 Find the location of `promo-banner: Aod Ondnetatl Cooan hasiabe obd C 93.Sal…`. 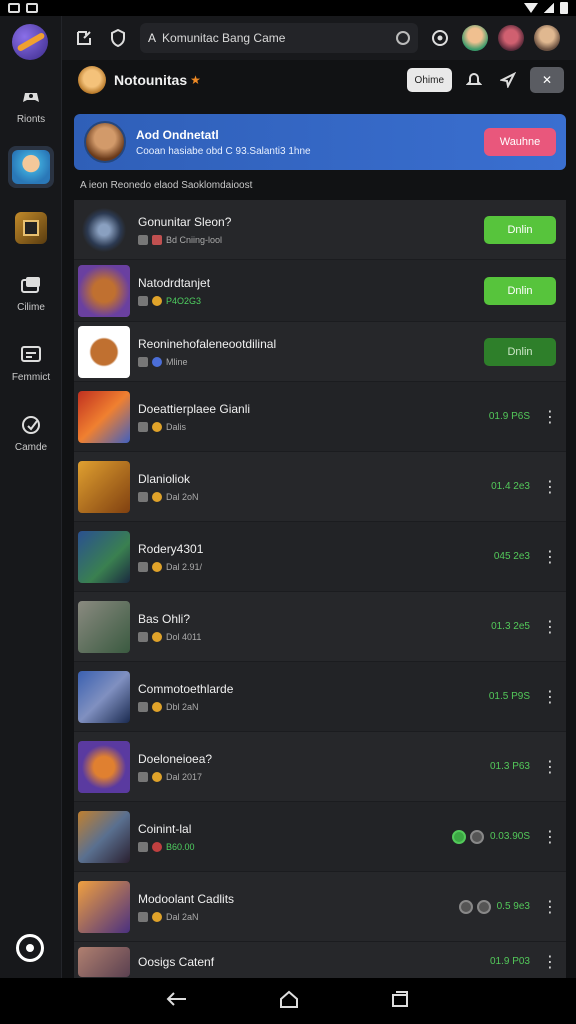

promo-banner: Aod Ondnetatl Cooan hasiabe obd C 93.Sal… is located at coordinates (320, 142).